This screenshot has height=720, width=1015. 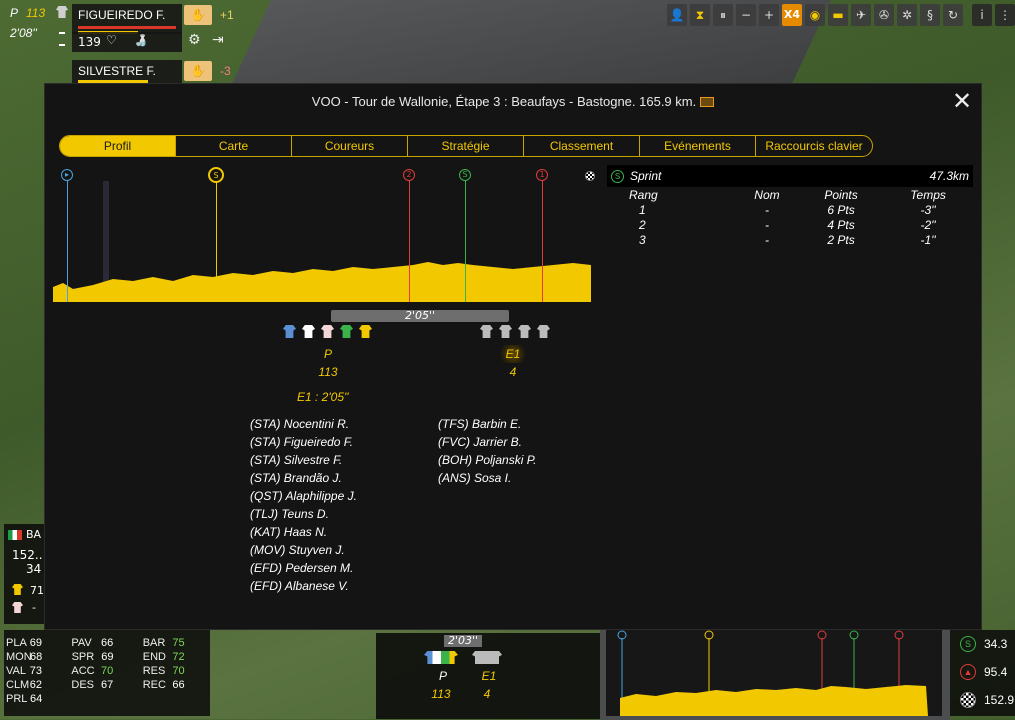 What do you see at coordinates (769, 15) in the screenshot?
I see `plus-icon: +` at bounding box center [769, 15].